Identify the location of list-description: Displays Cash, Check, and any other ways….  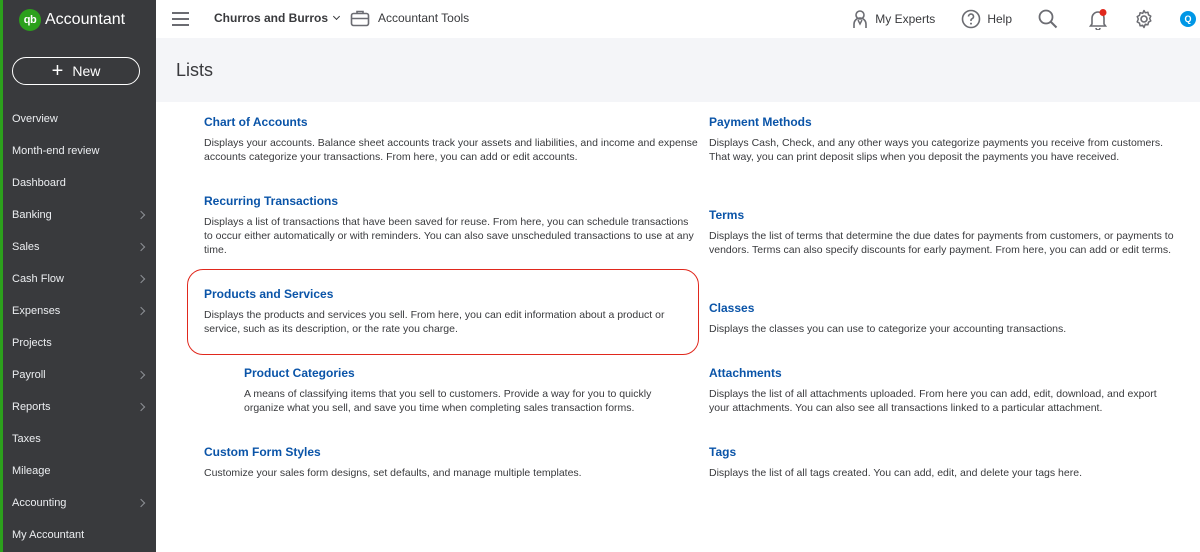
(936, 150).